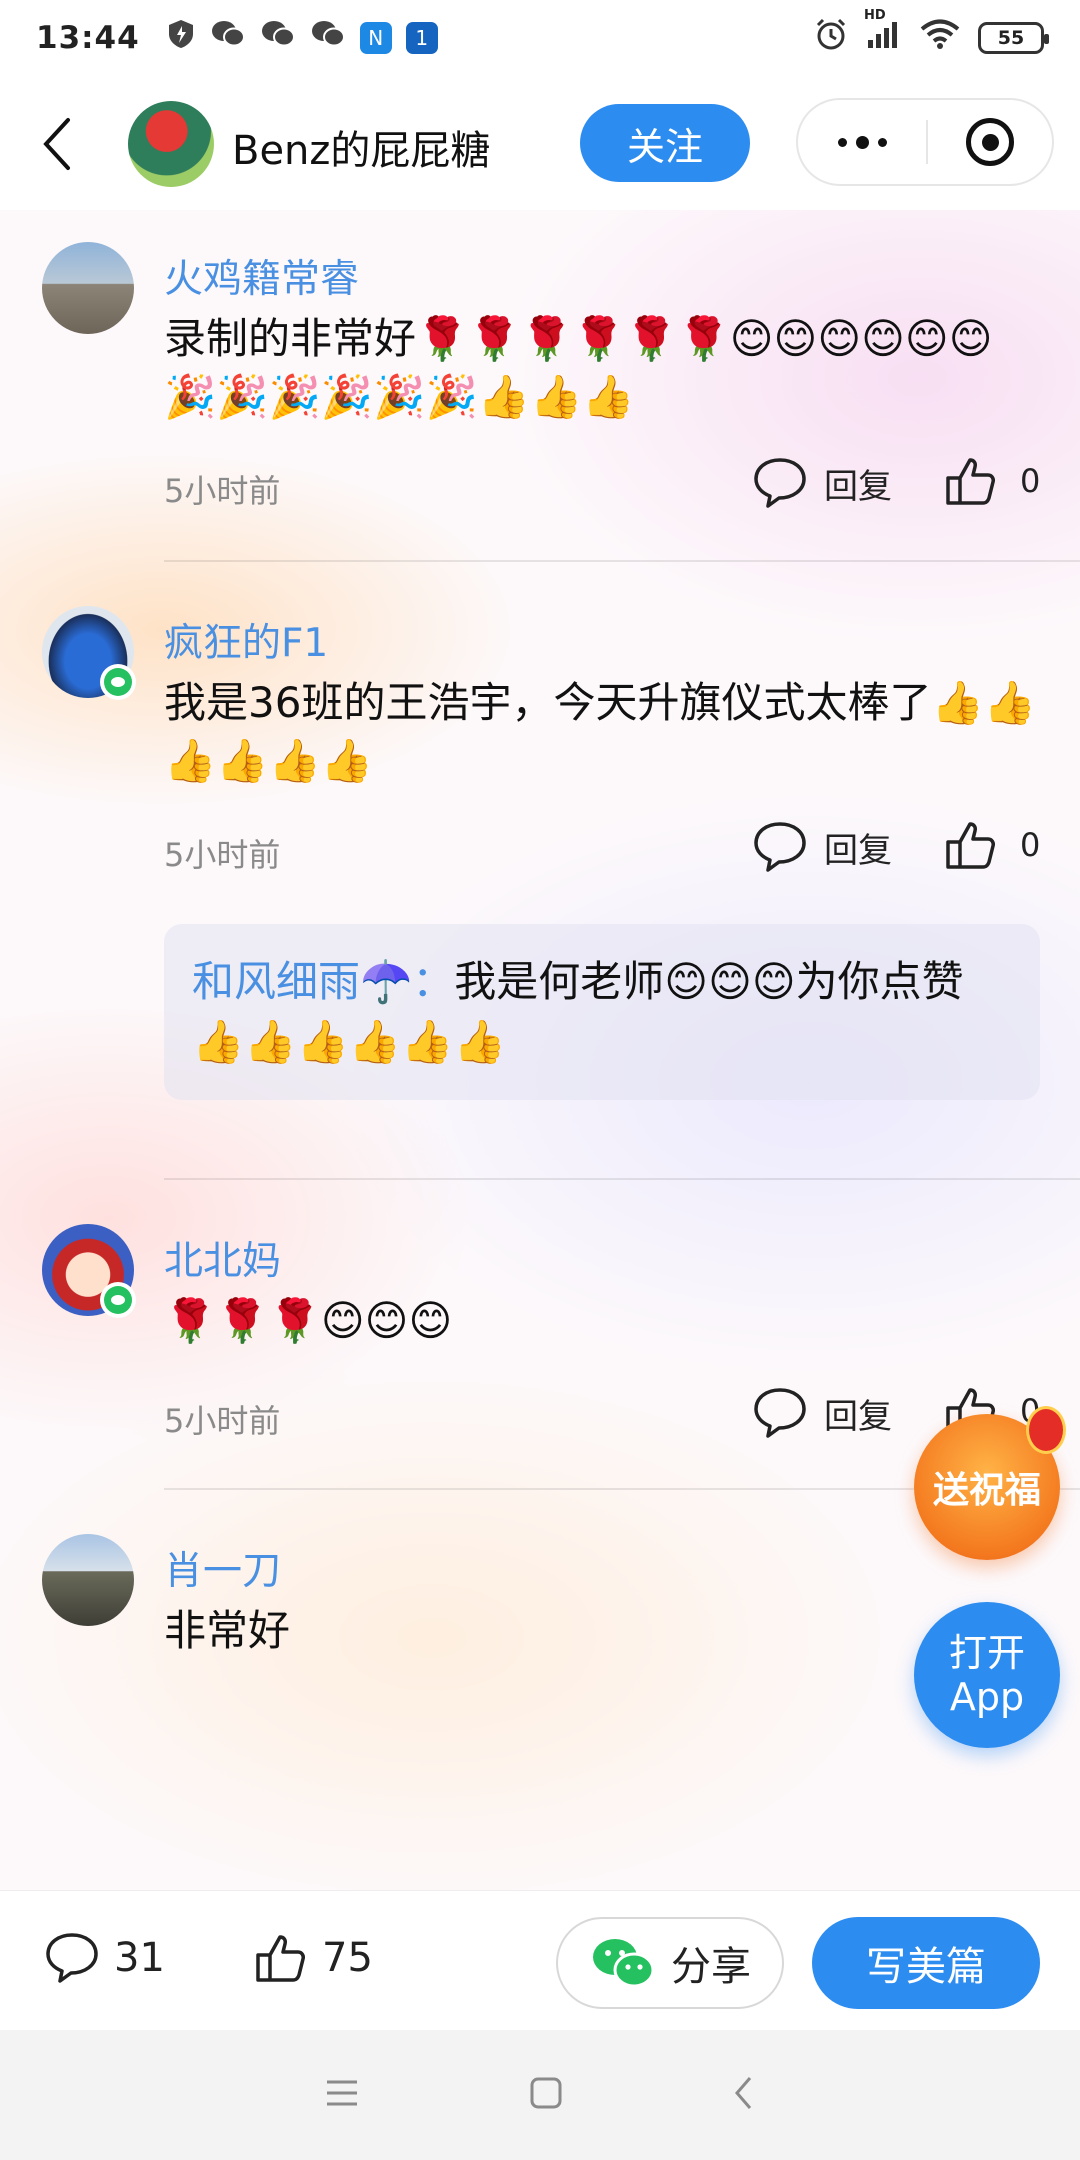 This screenshot has height=2160, width=1080. I want to click on article-header: Benz的屁屁糖 关注, so click(540, 143).